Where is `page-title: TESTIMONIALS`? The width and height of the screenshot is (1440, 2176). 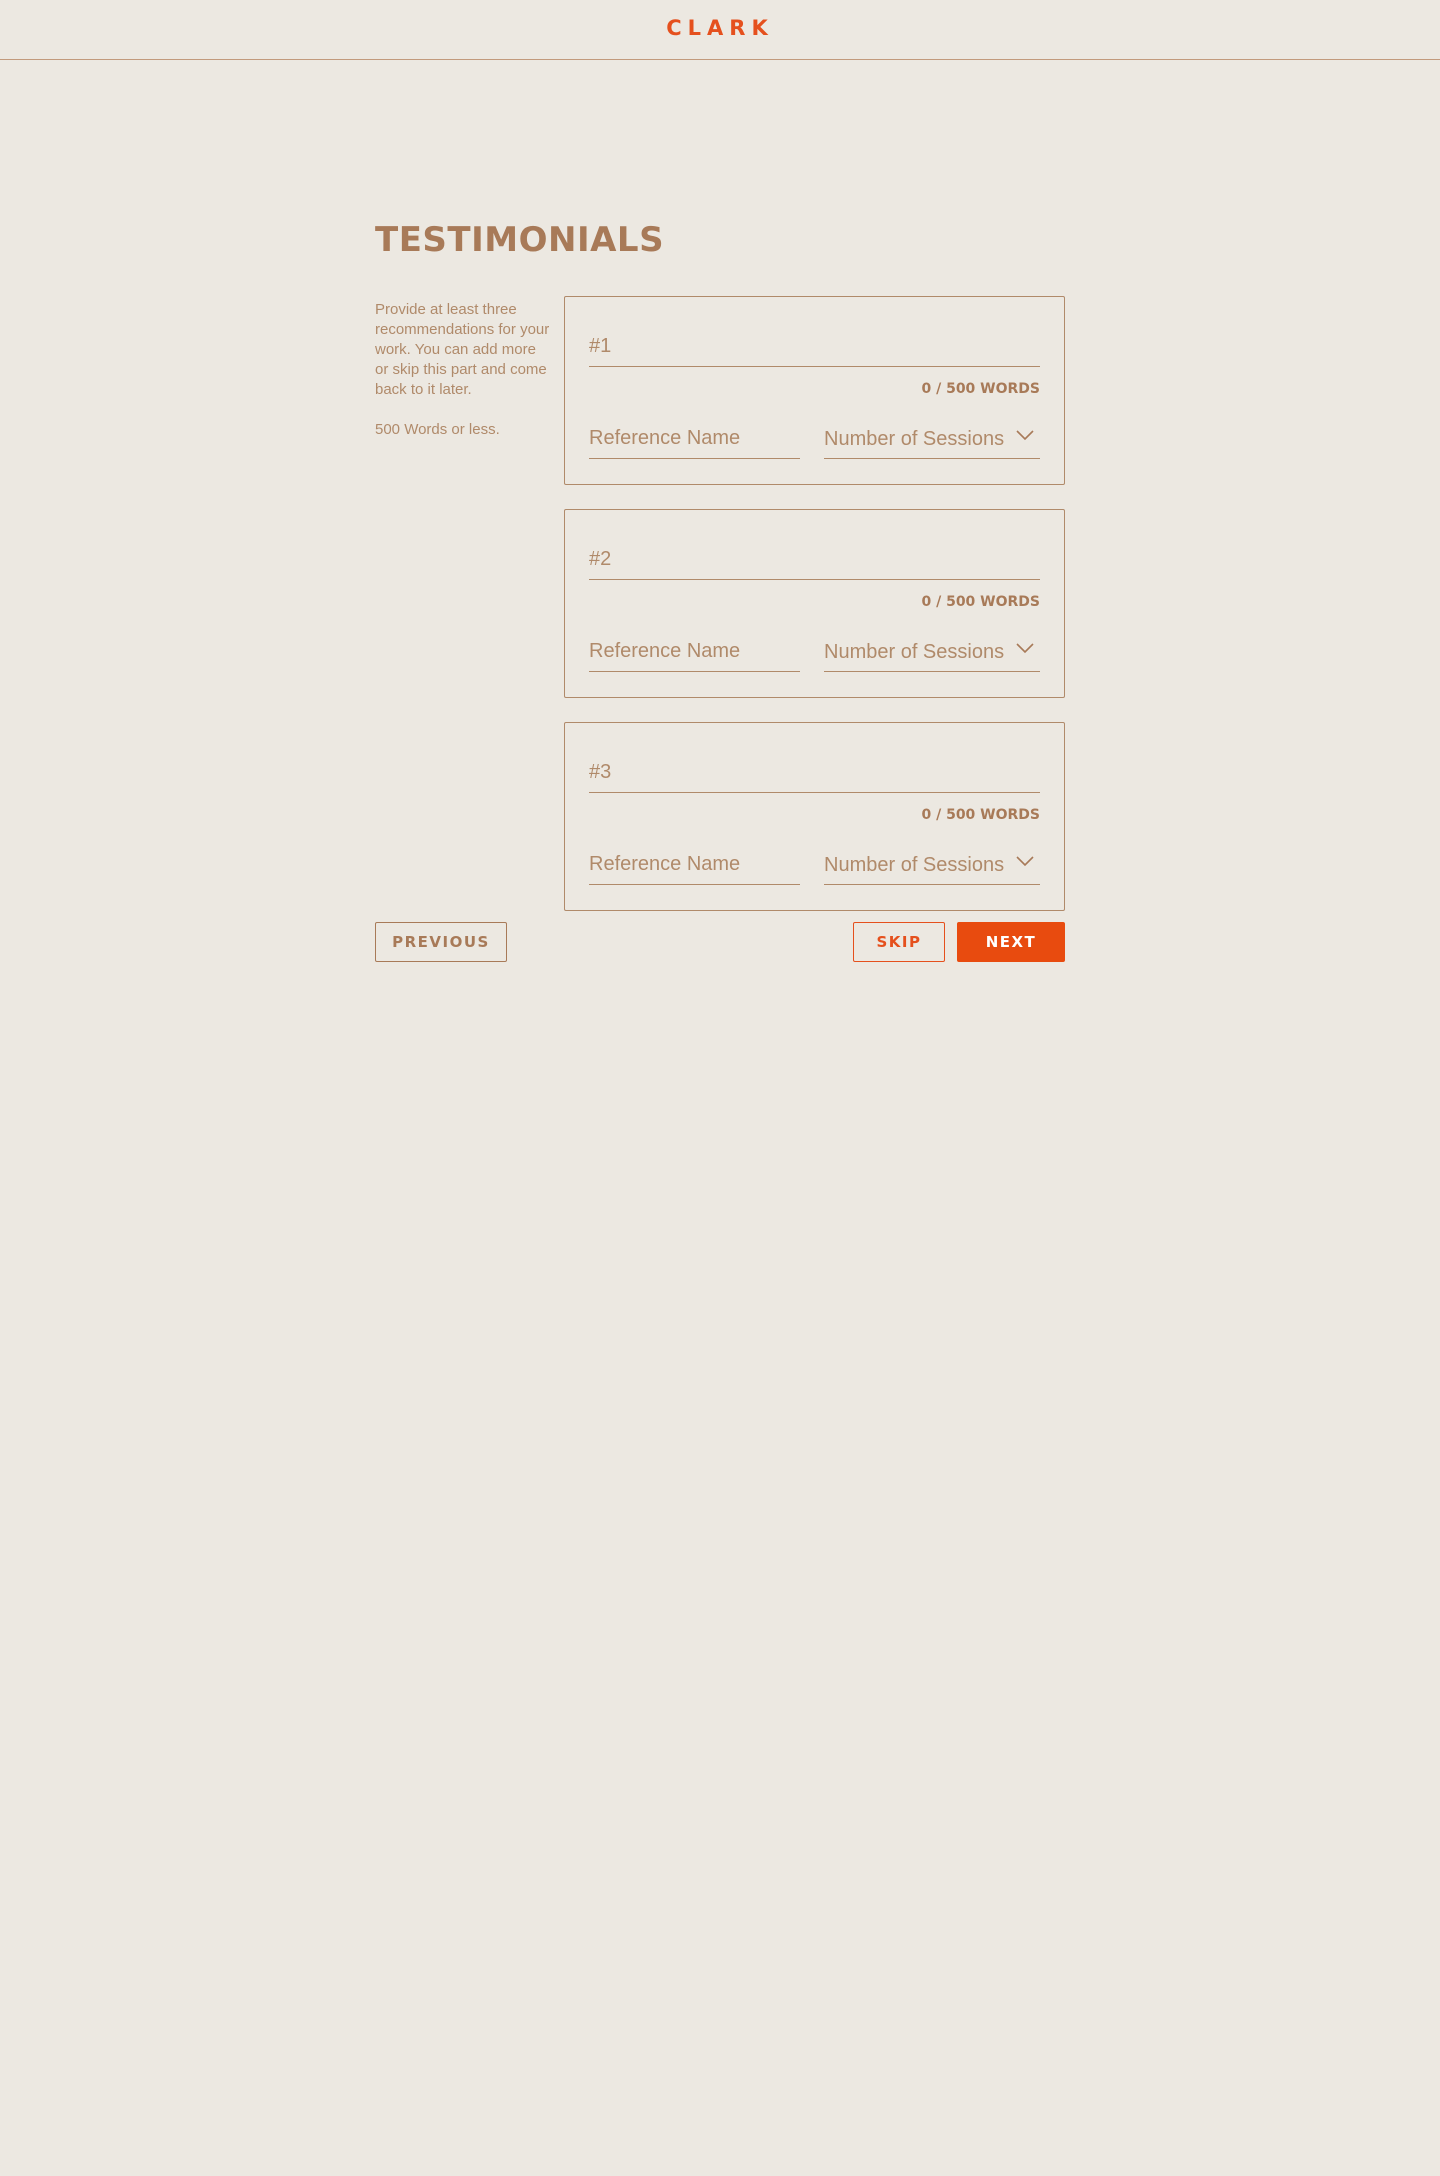
page-title: TESTIMONIALS is located at coordinates (520, 240).